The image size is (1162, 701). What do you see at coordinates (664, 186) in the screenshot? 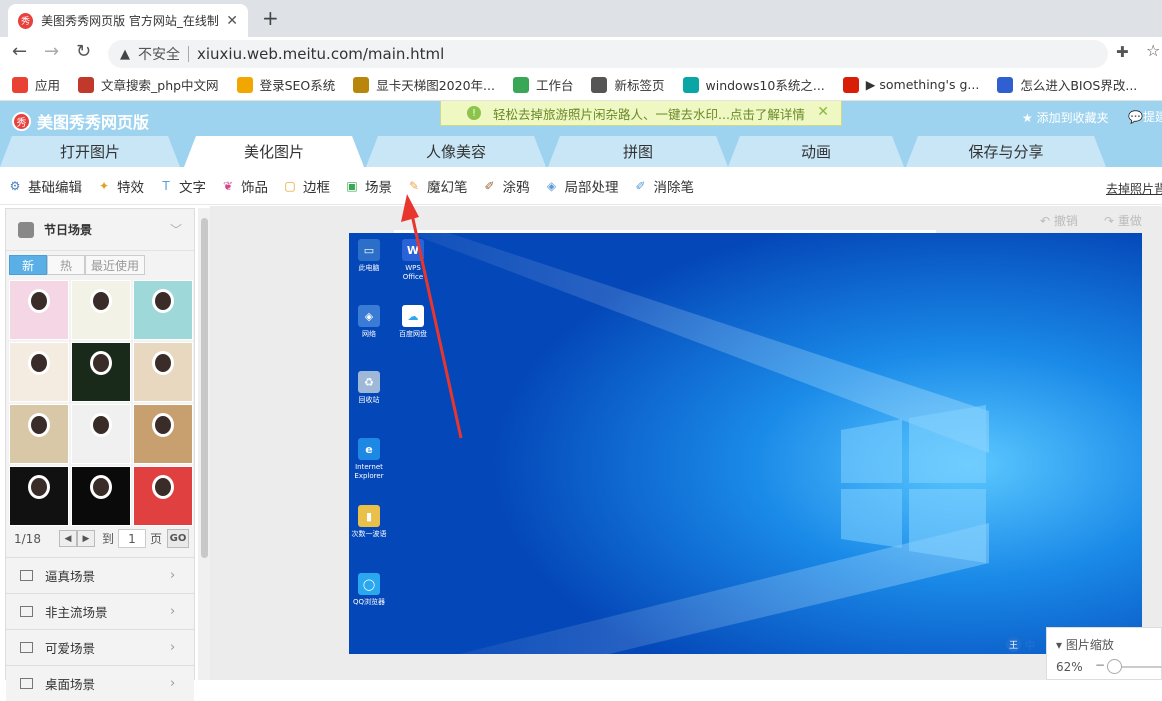
I see `tool-eraser-pen: ✐ 消除笔` at bounding box center [664, 186].